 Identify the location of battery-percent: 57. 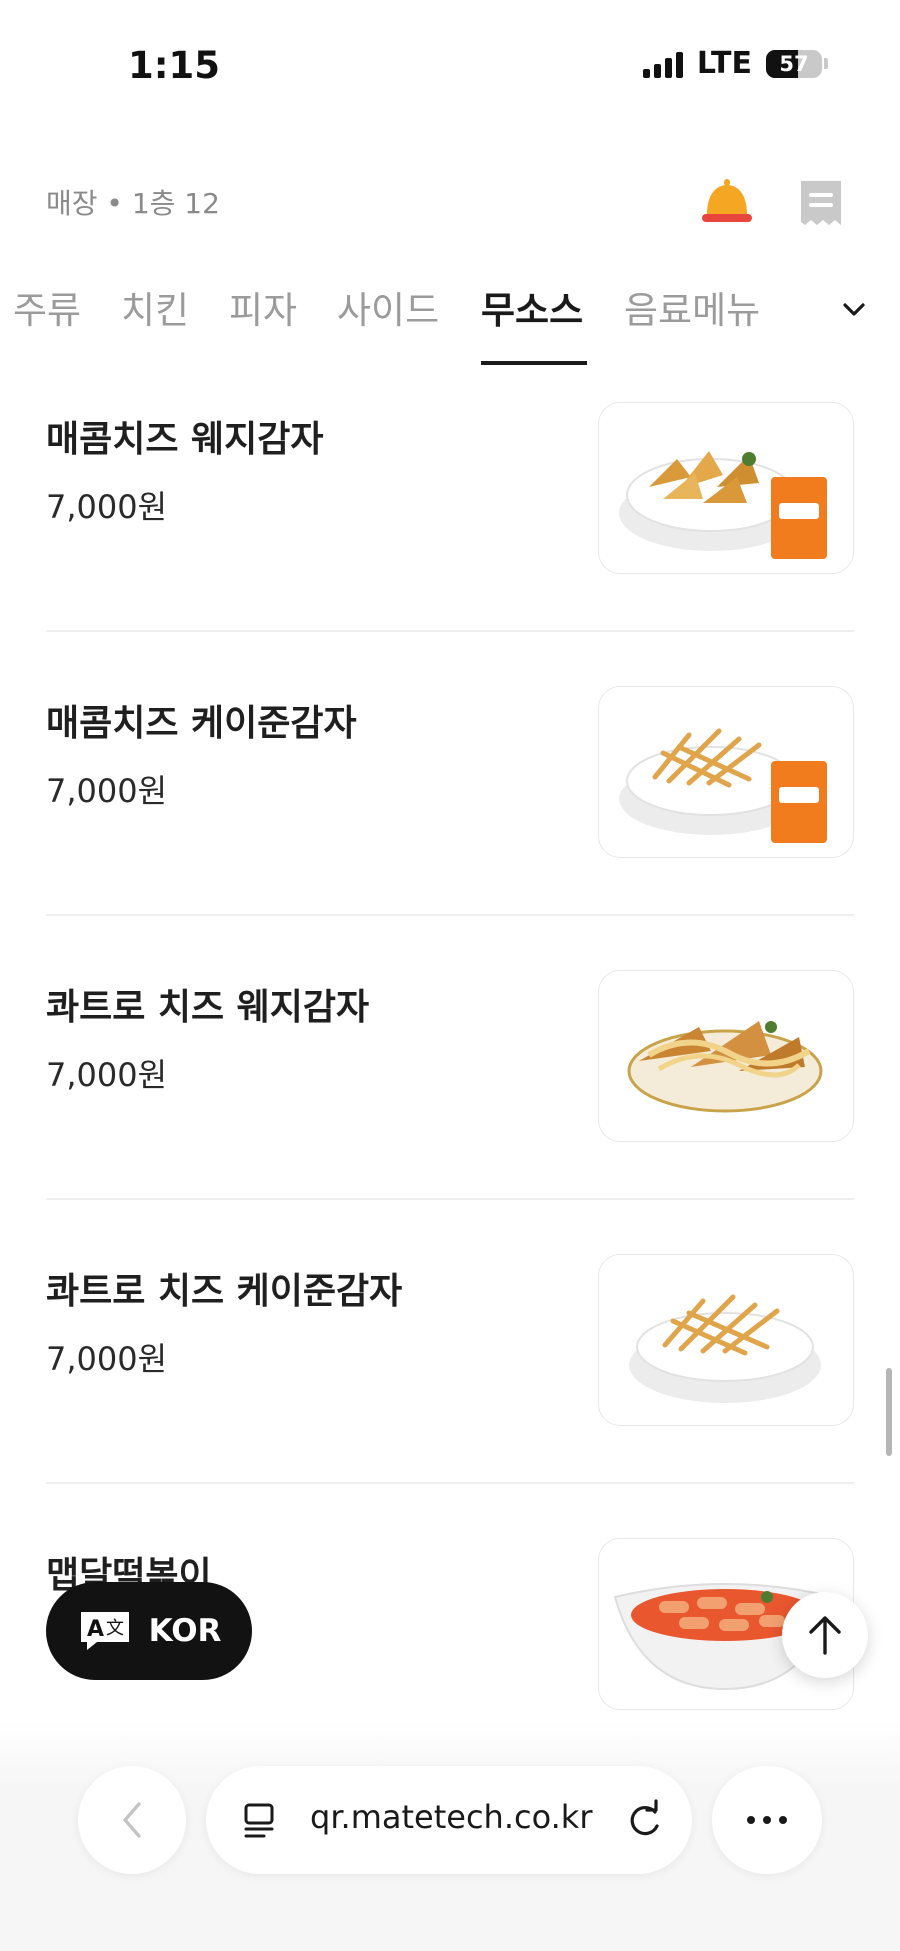
(794, 63).